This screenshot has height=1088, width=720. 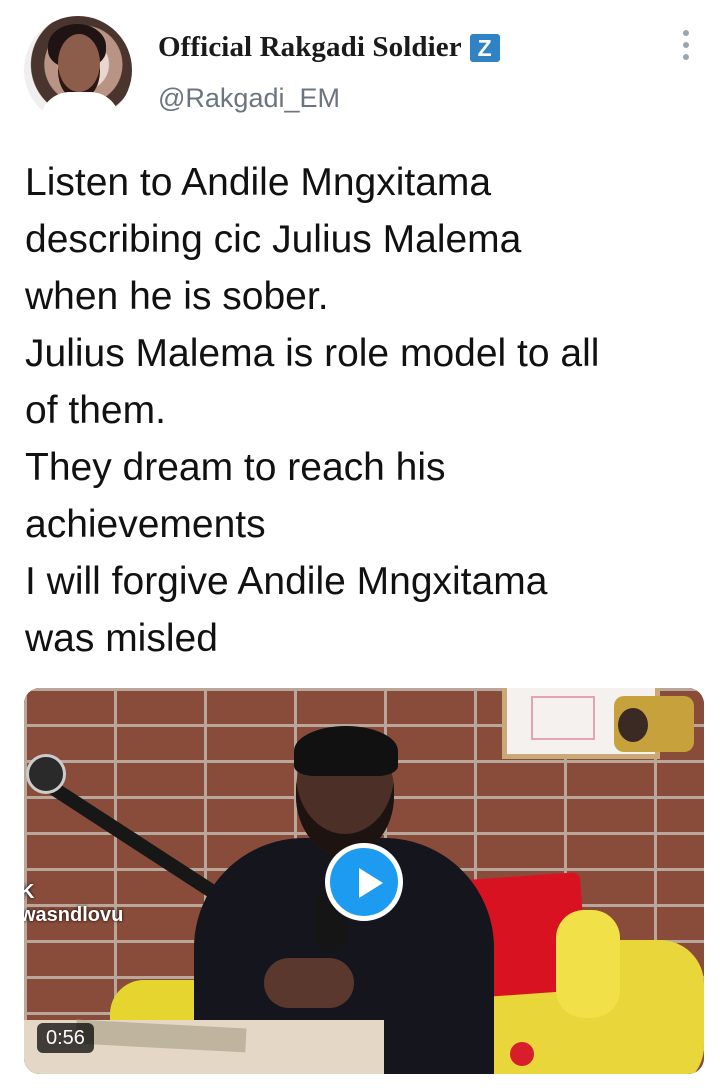 What do you see at coordinates (258, 182) in the screenshot?
I see `tweet-text-line: Listen to Andile Mngxitama` at bounding box center [258, 182].